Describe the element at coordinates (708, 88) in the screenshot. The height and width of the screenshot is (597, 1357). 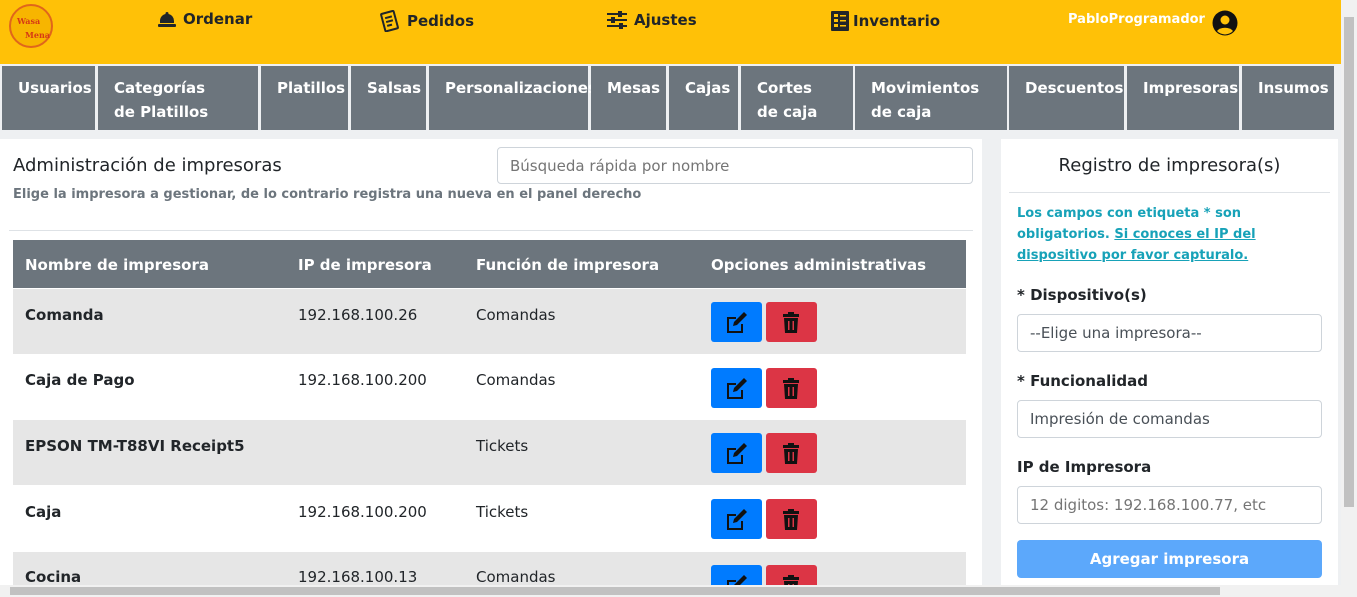
I see `tab-label: Cajas` at that location.